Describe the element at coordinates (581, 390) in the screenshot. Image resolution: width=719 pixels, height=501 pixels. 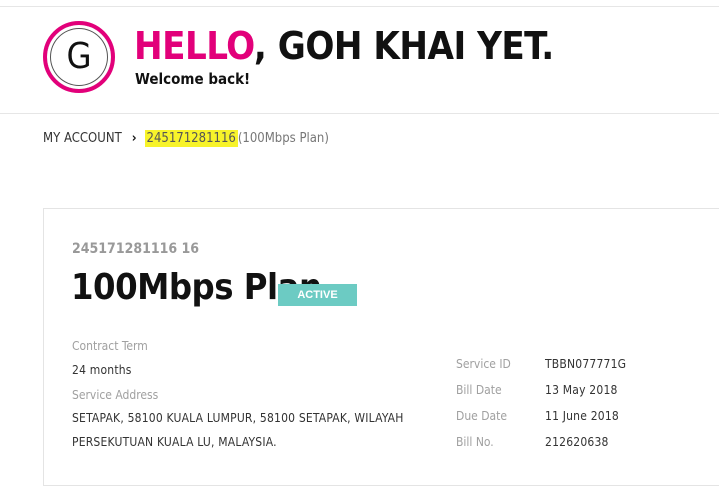
I see `bill-date-value: 13 May 2018` at that location.